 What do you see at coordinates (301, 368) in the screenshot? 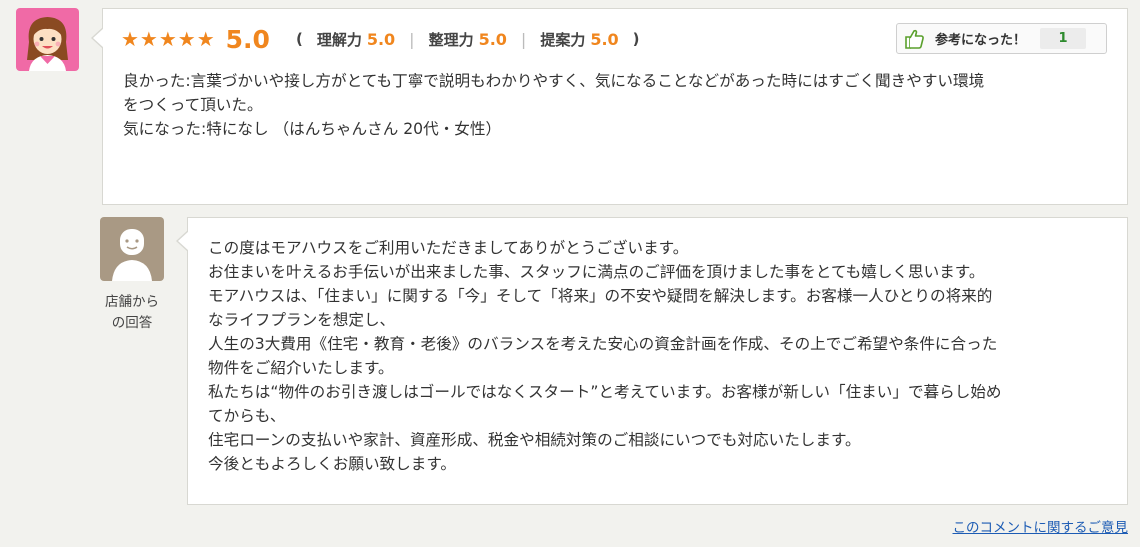
I see `reply-line: 物件をご紹介いたします。` at bounding box center [301, 368].